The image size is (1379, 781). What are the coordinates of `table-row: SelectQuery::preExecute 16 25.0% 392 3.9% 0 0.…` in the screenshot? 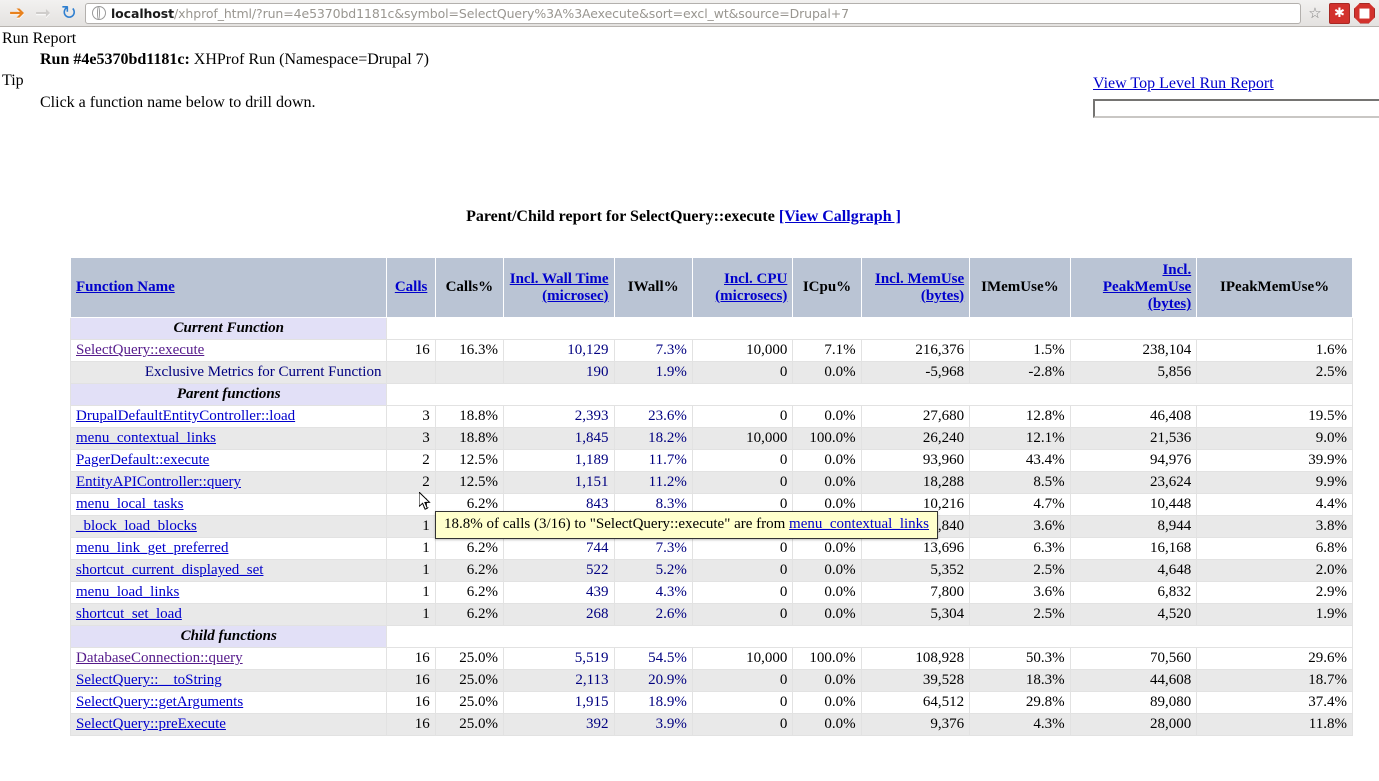 It's located at (711, 724).